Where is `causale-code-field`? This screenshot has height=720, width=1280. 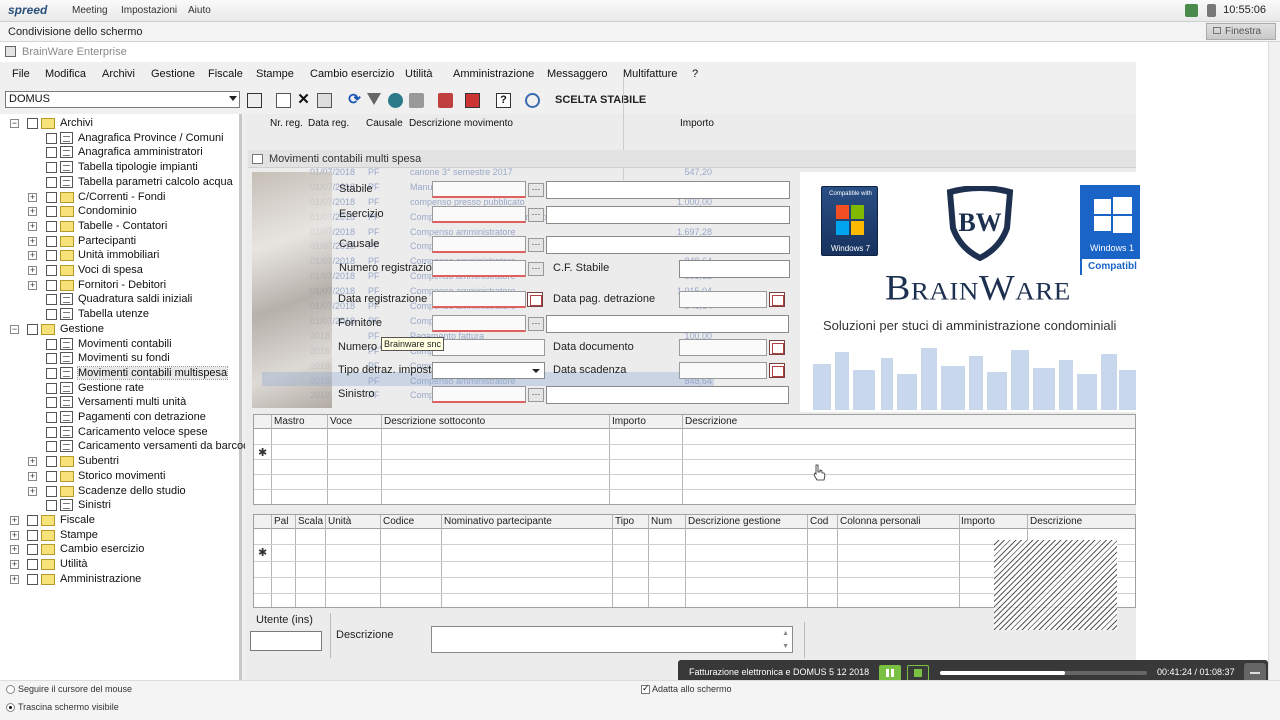 causale-code-field is located at coordinates (479, 244).